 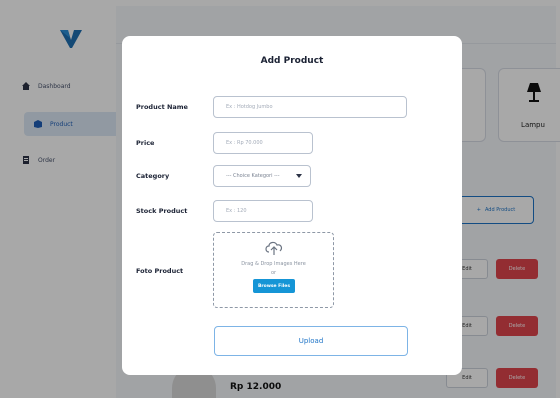 What do you see at coordinates (263, 143) in the screenshot?
I see `price-input: Ex : Rp 70.000` at bounding box center [263, 143].